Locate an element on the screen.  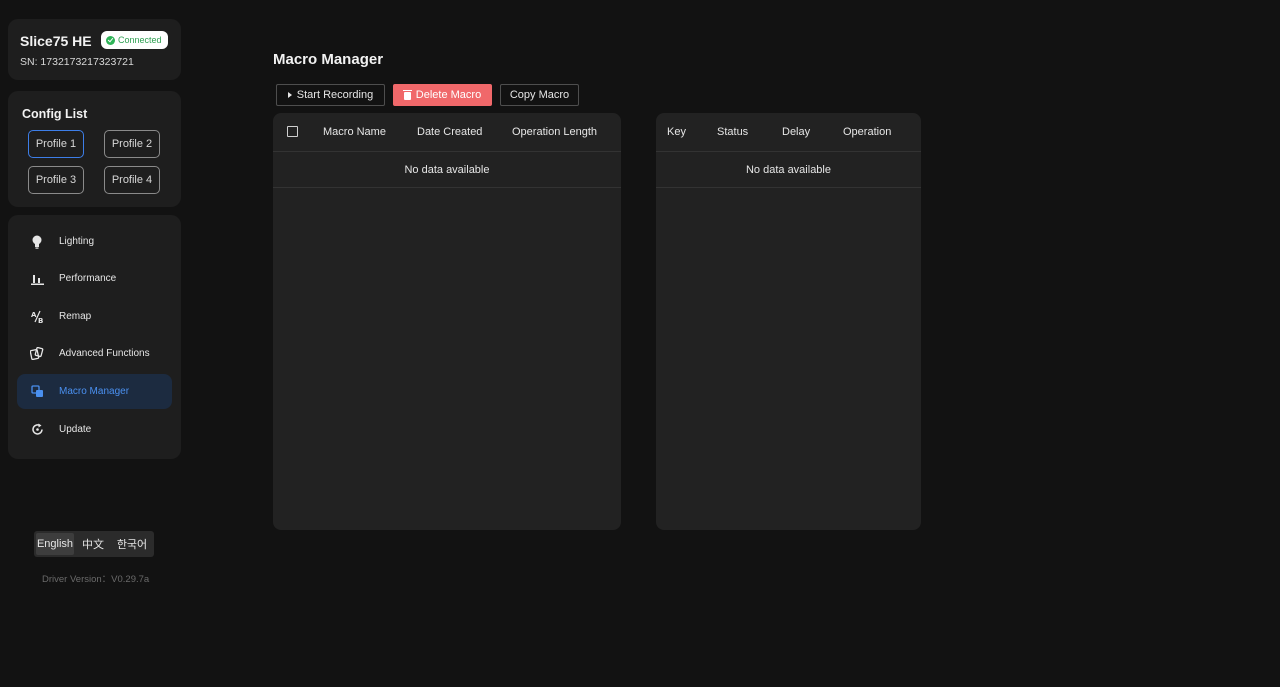
nav-label-macro-manager: Macro Manager is located at coordinates (94, 391).